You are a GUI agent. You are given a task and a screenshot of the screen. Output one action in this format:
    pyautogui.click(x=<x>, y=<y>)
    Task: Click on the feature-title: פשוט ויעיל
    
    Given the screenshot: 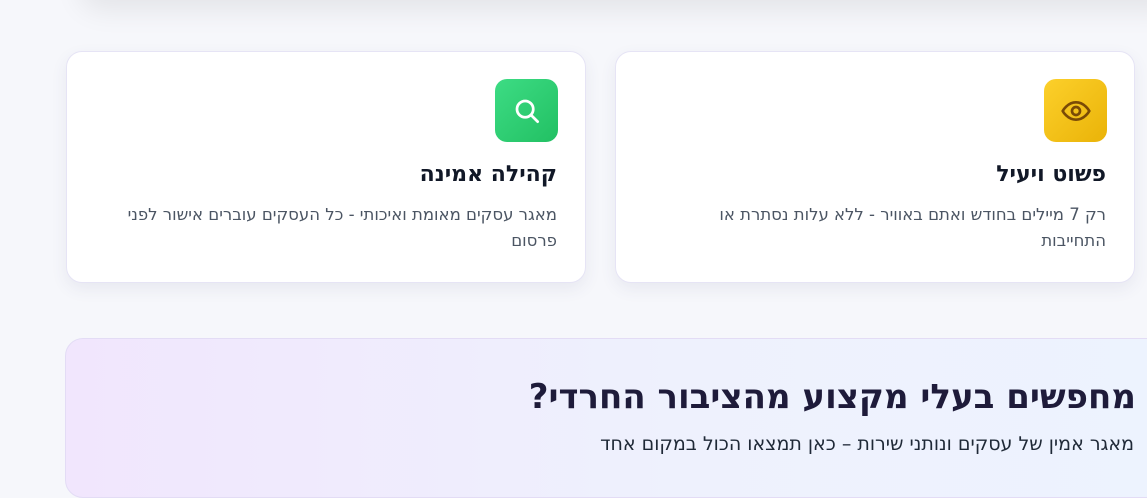 What is the action you would take?
    pyautogui.click(x=1051, y=174)
    